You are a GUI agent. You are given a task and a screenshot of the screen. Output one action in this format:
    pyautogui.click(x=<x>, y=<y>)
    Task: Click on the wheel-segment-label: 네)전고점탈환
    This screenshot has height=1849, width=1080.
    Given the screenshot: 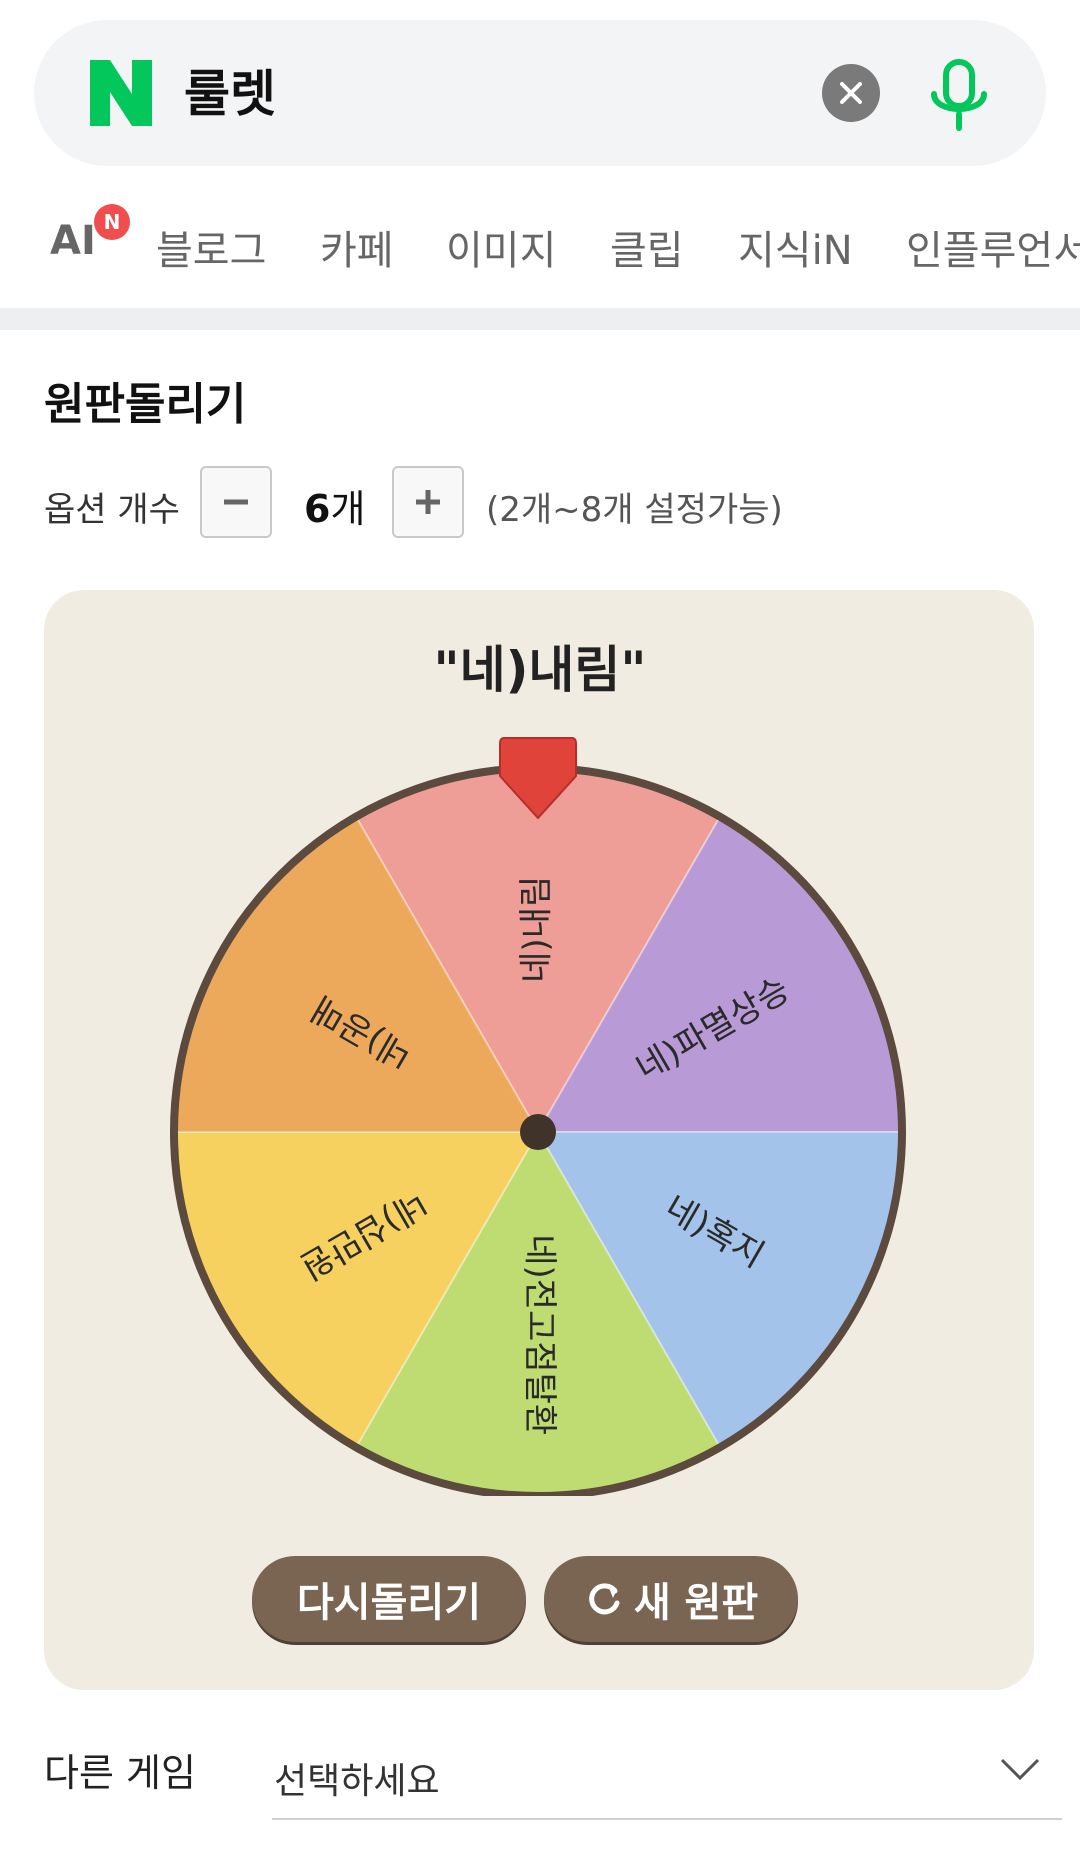 What is the action you would take?
    pyautogui.click(x=540, y=1334)
    